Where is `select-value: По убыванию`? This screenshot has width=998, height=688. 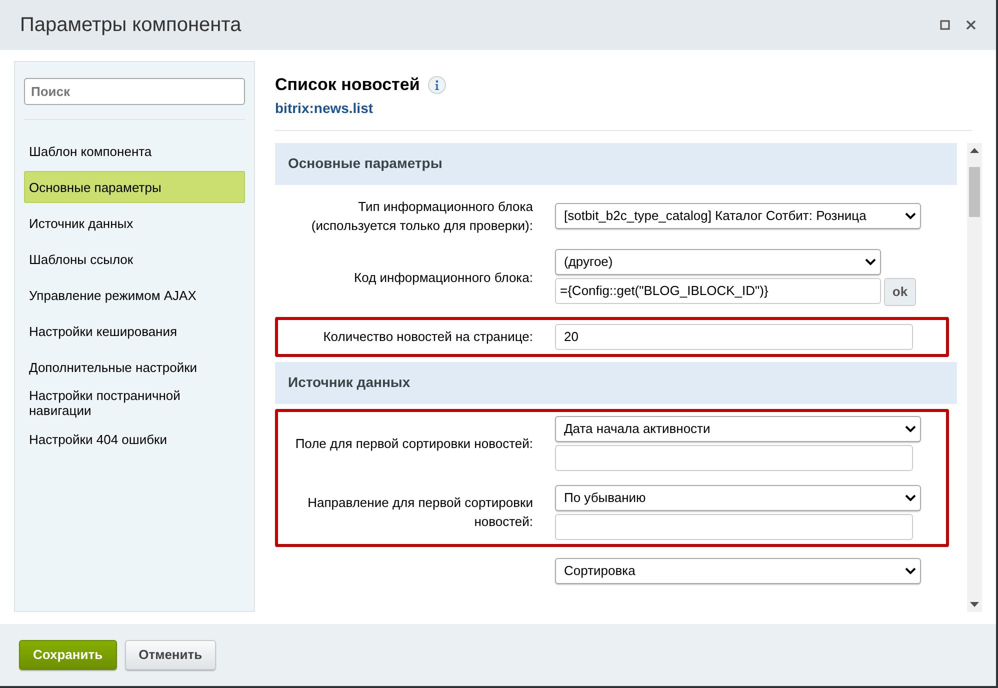 select-value: По убыванию is located at coordinates (605, 497).